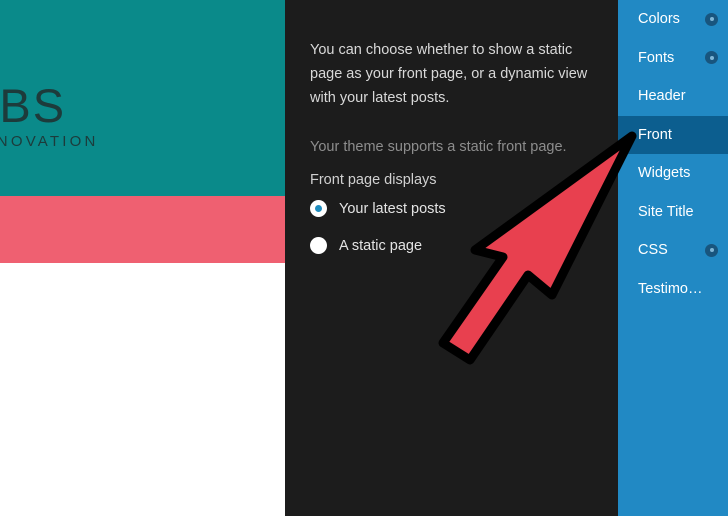  I want to click on menu-item-colors-label: Colors, so click(659, 19).